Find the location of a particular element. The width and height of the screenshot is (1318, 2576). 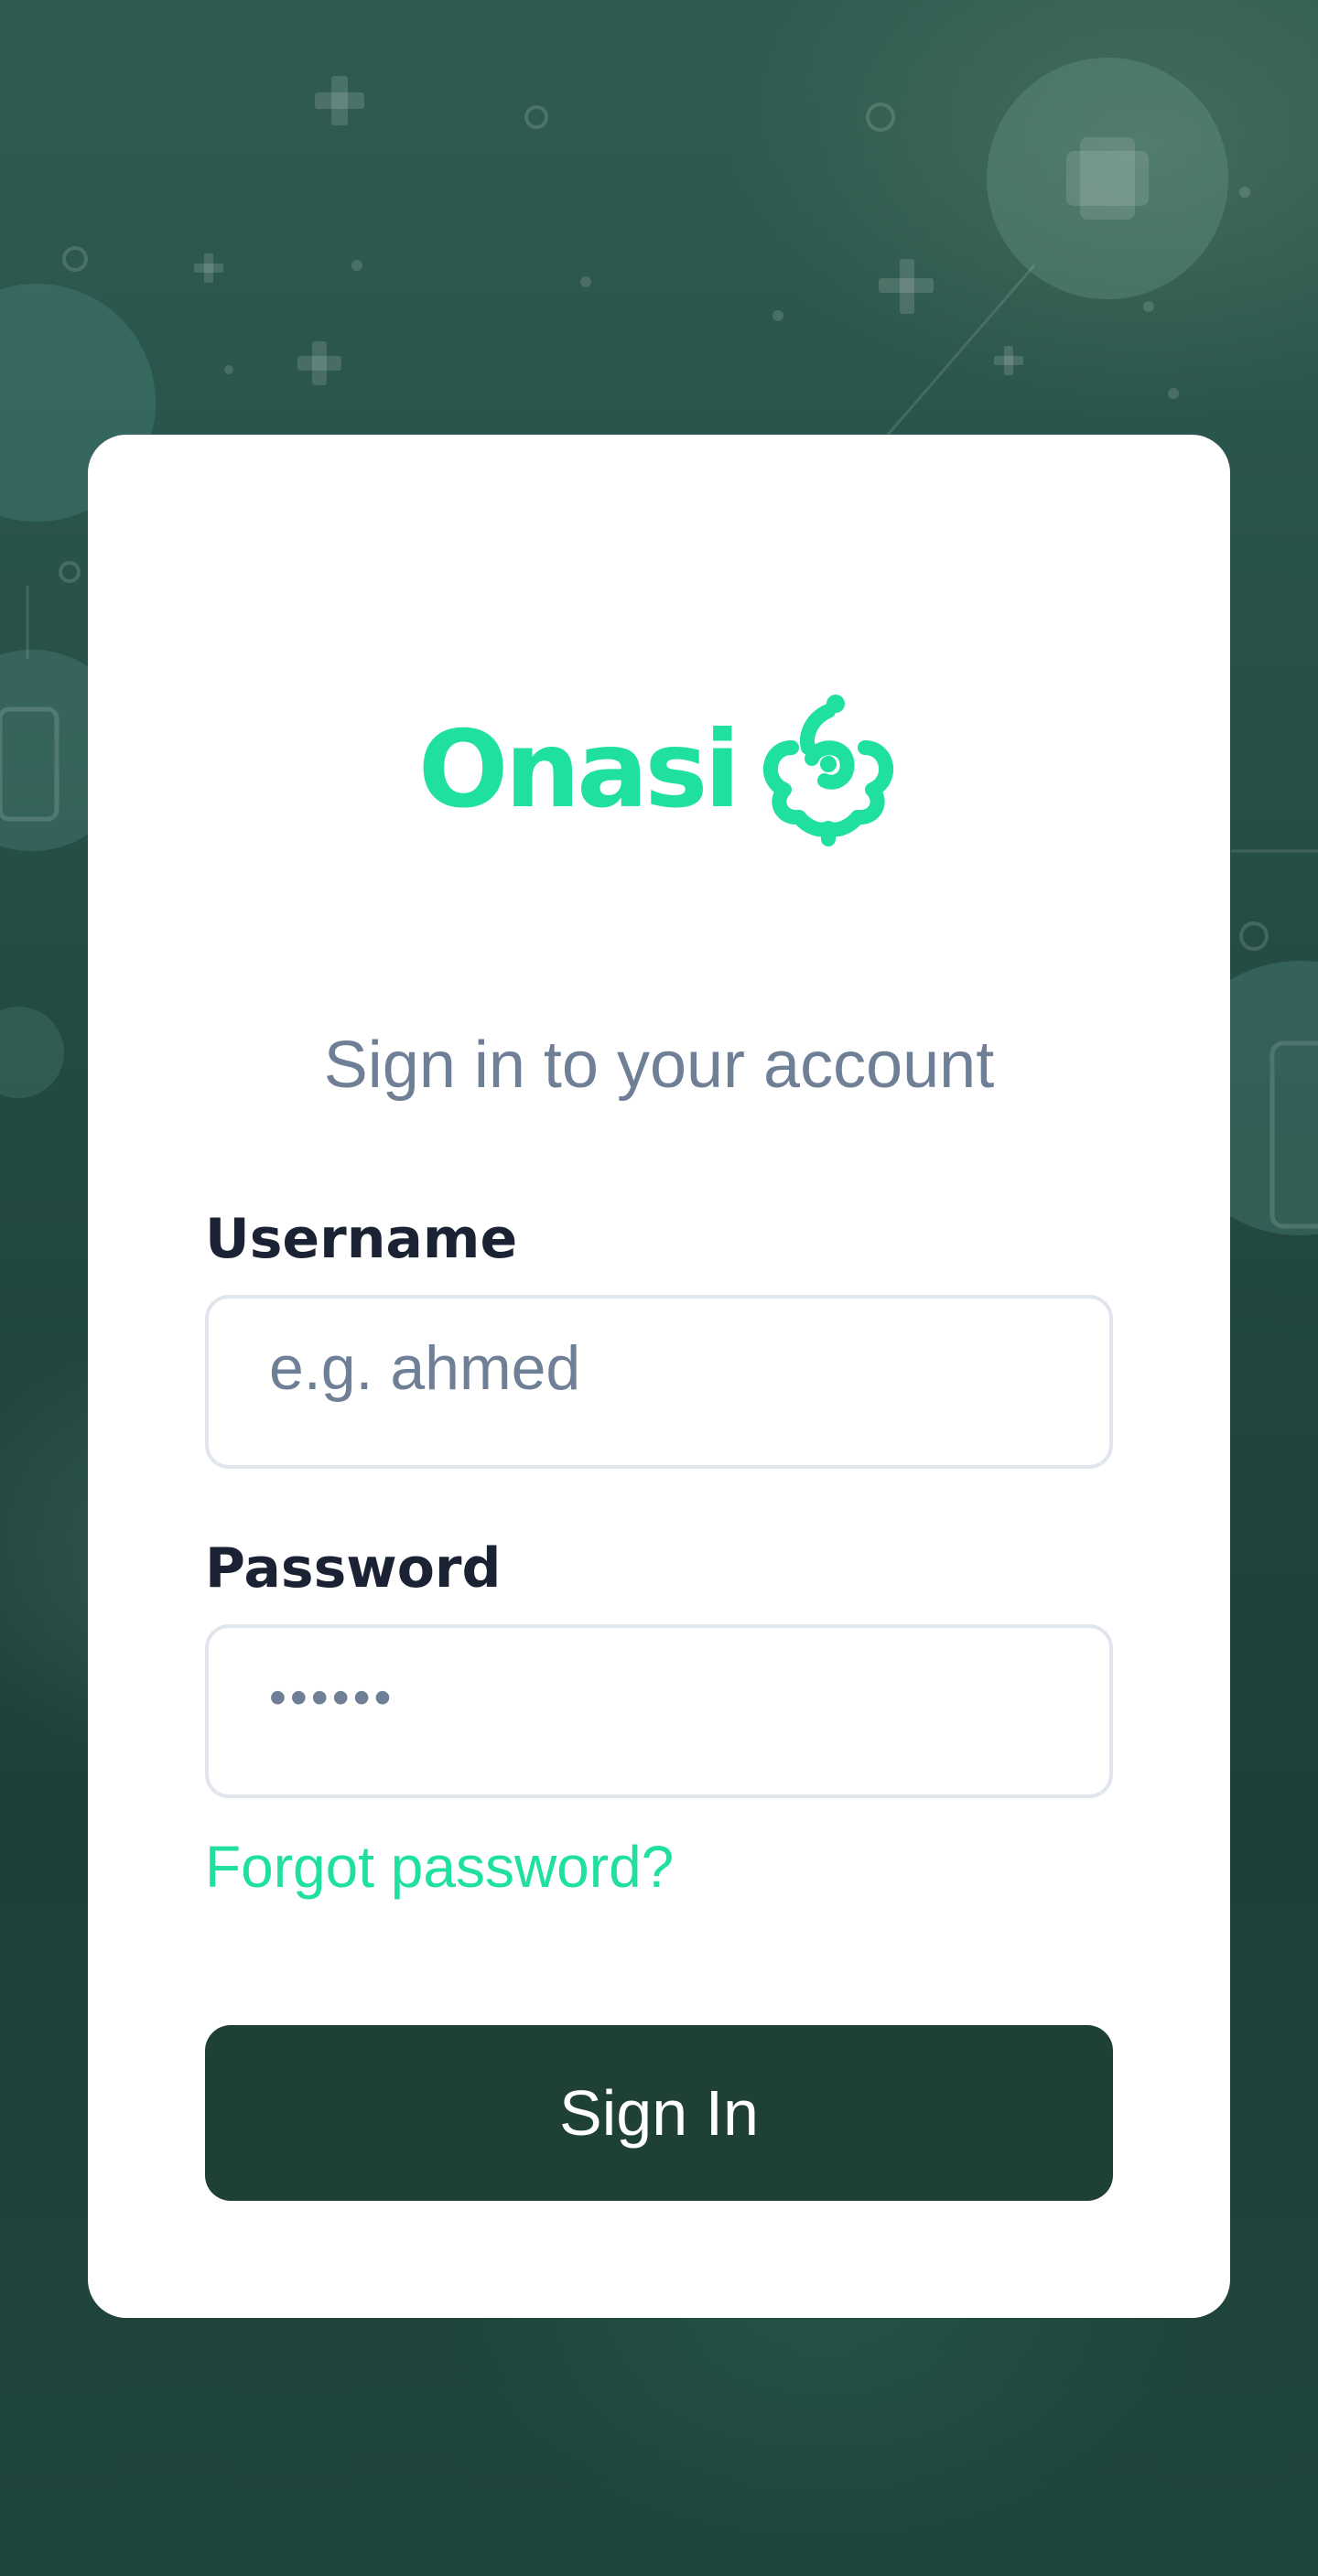

sign-in-button: Sign In is located at coordinates (659, 2113).